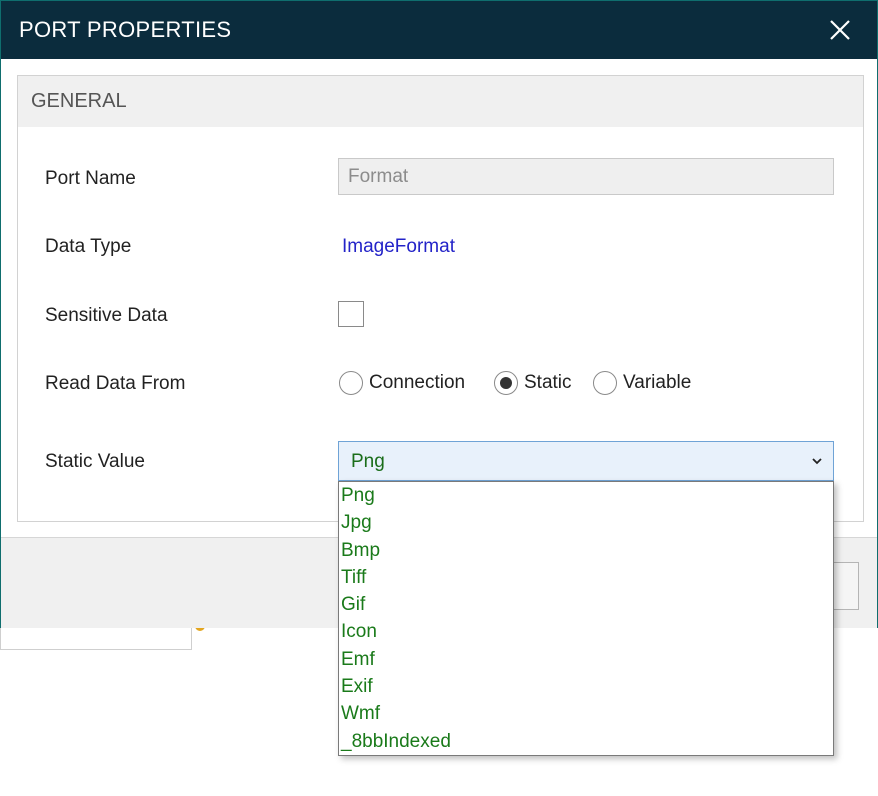  I want to click on dropdown-option-png: Png, so click(586, 495).